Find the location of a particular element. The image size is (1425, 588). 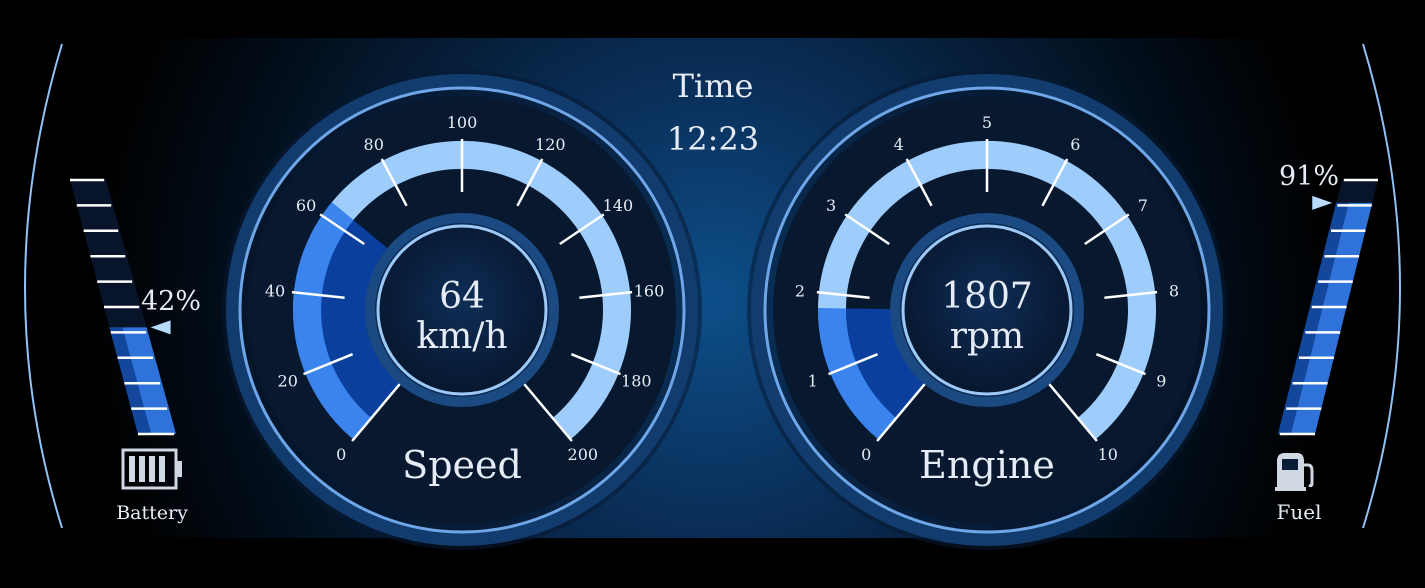

speed-unit: km/h is located at coordinates (461, 336).